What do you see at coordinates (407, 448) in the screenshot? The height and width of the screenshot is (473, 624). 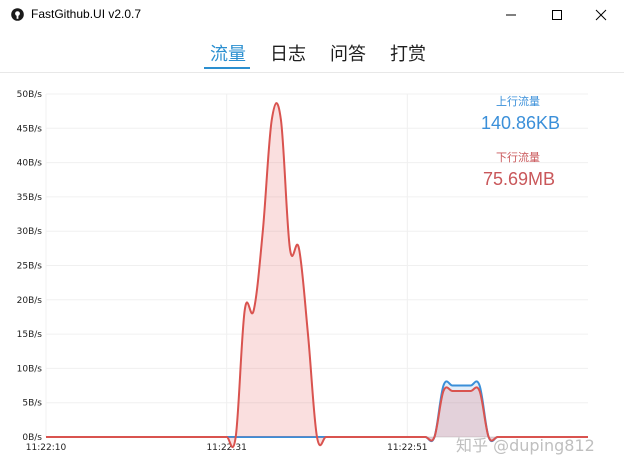 I see `x-tick-label: 11:22:51` at bounding box center [407, 448].